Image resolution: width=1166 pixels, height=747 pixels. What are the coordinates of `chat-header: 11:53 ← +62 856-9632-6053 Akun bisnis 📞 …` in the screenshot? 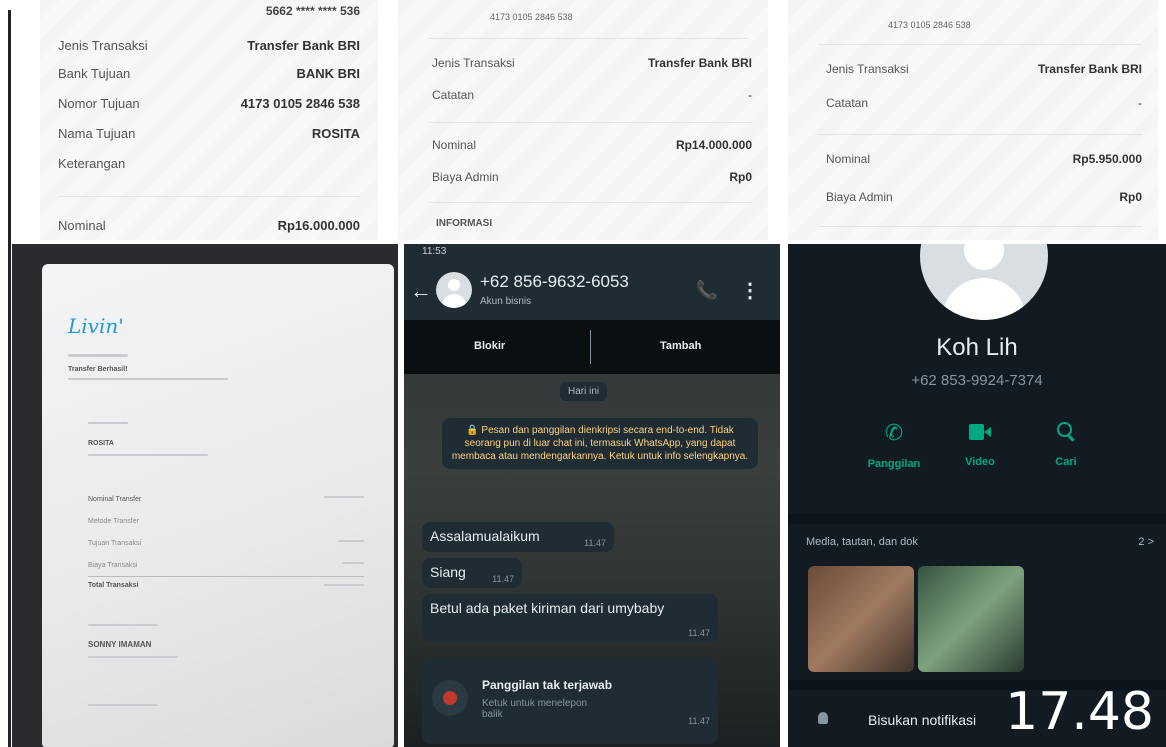 It's located at (592, 282).